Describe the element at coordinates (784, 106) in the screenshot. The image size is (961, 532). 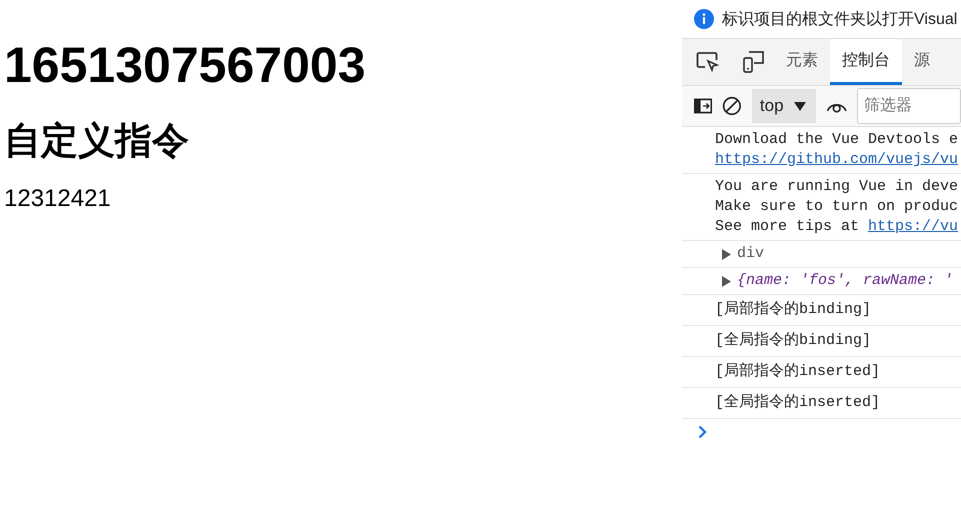
I see `context-dropdown: top` at that location.